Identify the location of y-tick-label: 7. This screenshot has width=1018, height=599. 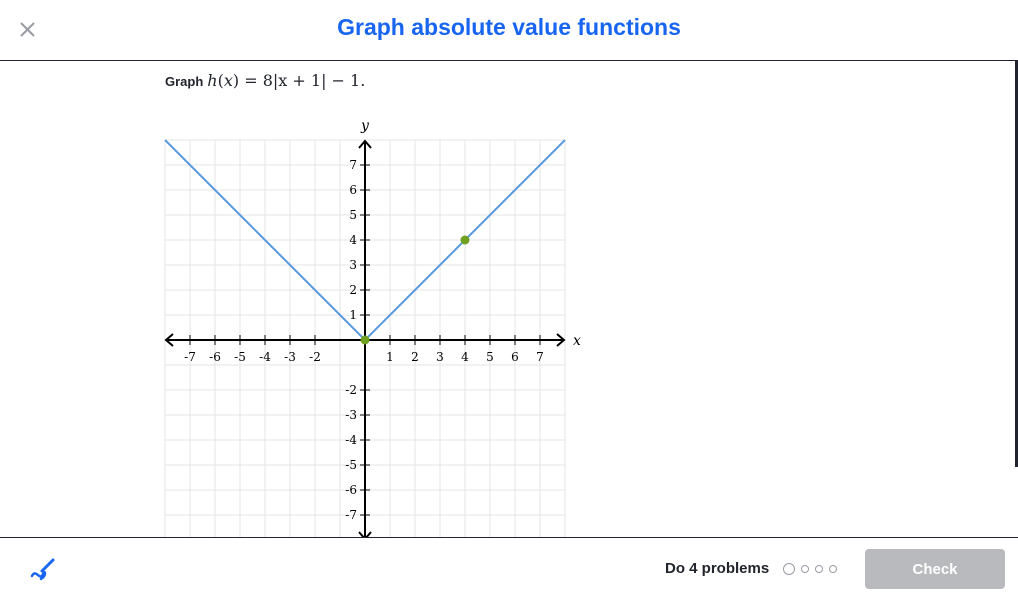
(353, 165).